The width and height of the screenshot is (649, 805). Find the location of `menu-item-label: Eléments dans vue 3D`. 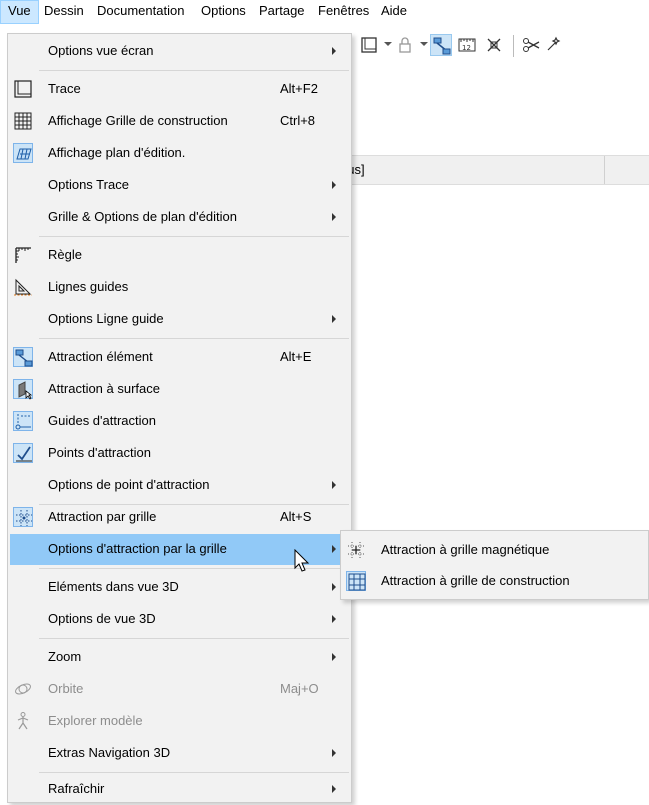

menu-item-label: Eléments dans vue 3D is located at coordinates (113, 586).